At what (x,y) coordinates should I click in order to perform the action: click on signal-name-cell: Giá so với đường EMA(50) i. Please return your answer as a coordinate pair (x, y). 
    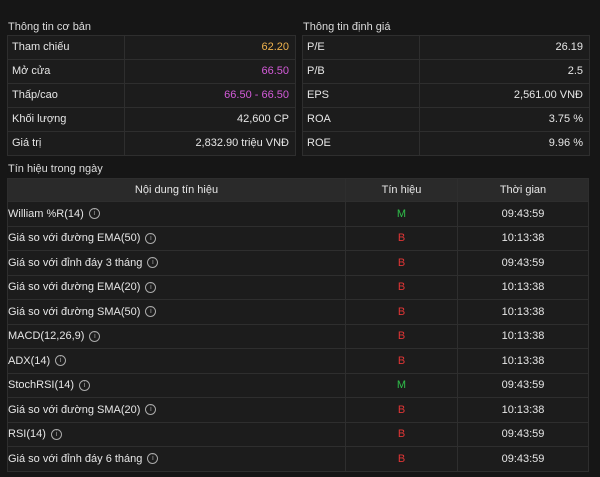
    Looking at the image, I should click on (176, 238).